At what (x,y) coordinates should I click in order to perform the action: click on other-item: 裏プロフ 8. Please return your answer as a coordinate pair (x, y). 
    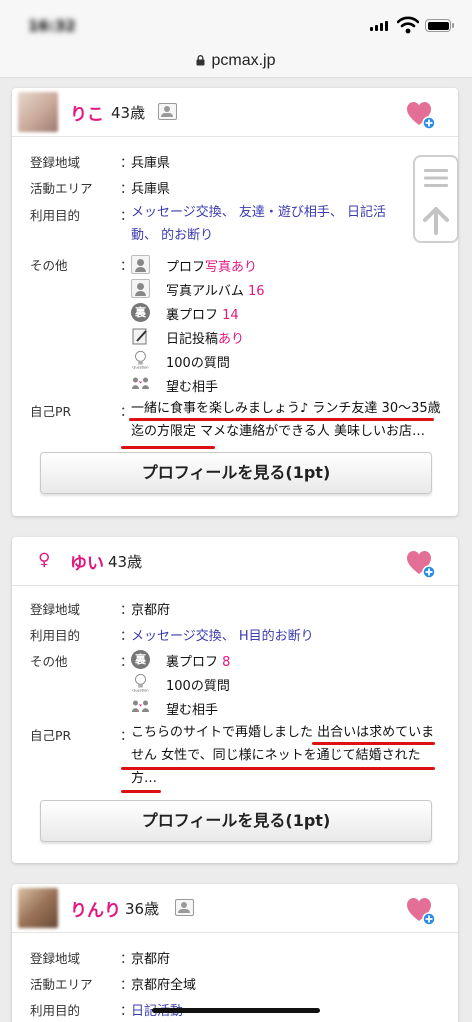
    Looking at the image, I should click on (198, 660).